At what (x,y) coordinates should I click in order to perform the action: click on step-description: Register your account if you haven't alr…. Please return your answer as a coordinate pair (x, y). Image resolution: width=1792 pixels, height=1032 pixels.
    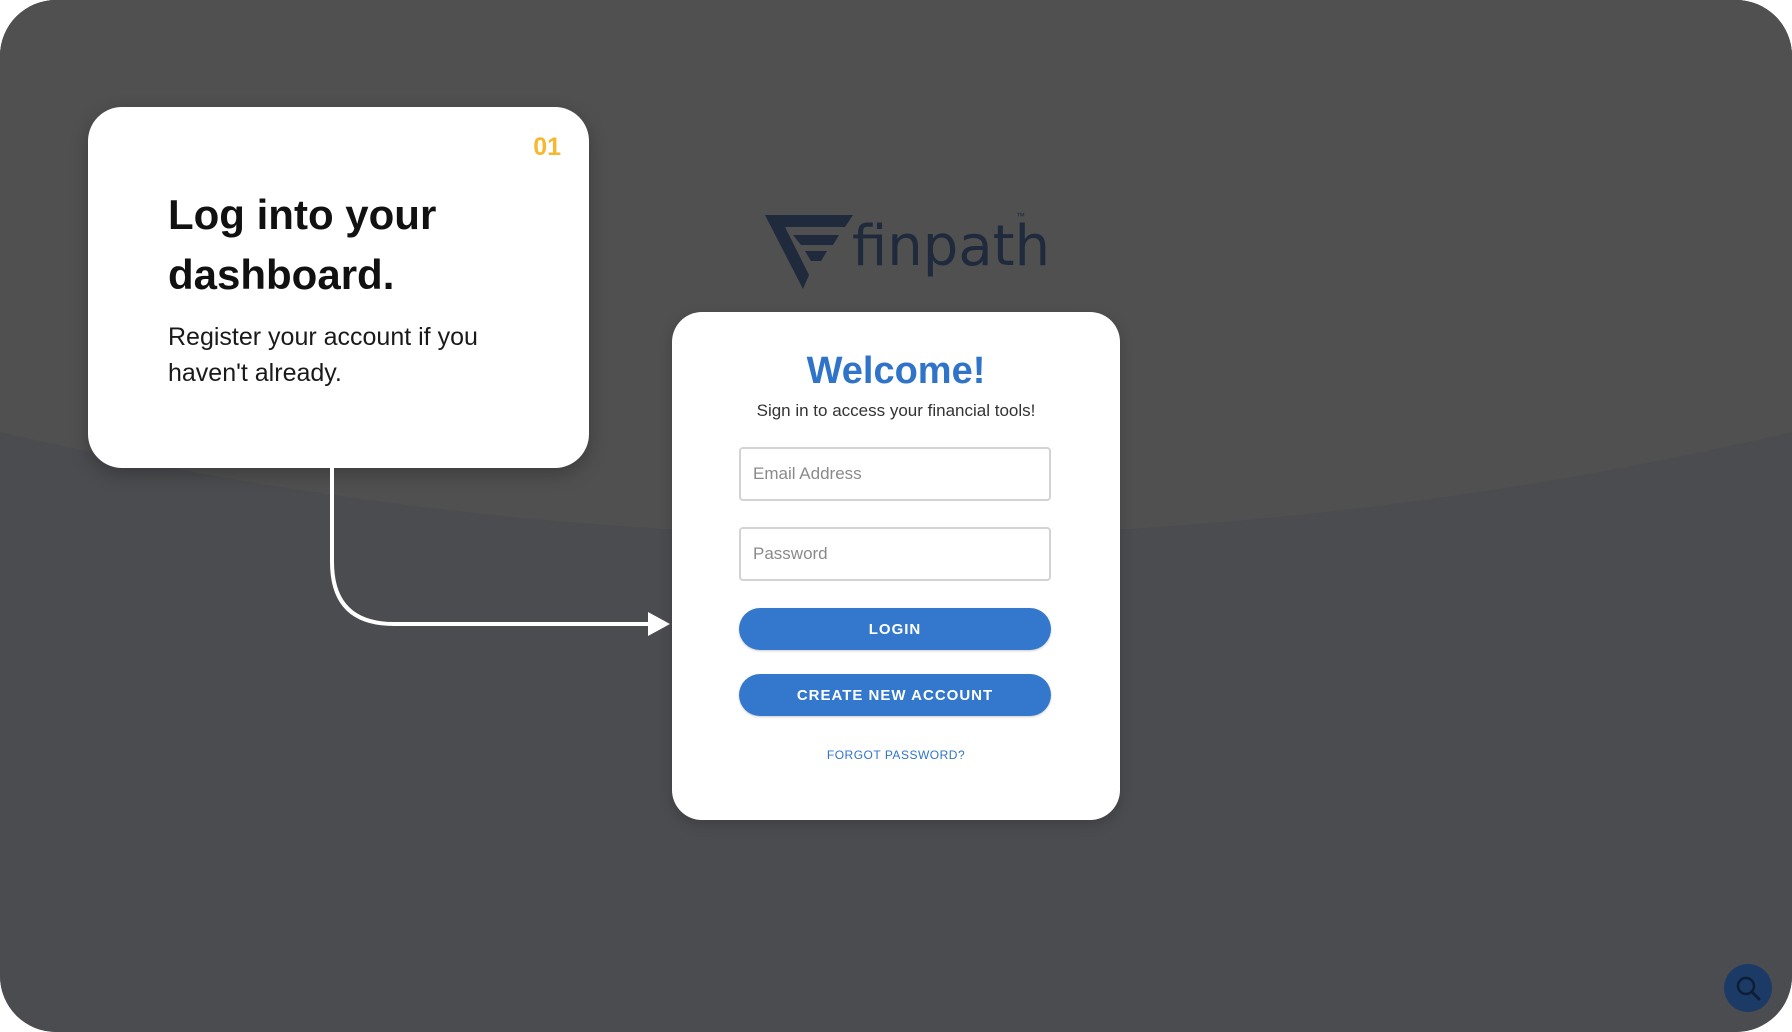
    Looking at the image, I should click on (323, 355).